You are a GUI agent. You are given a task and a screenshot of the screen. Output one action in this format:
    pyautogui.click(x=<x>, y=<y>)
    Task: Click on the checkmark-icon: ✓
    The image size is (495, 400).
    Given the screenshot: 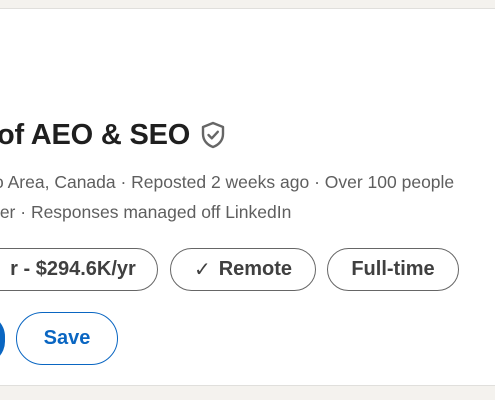 What is the action you would take?
    pyautogui.click(x=202, y=270)
    